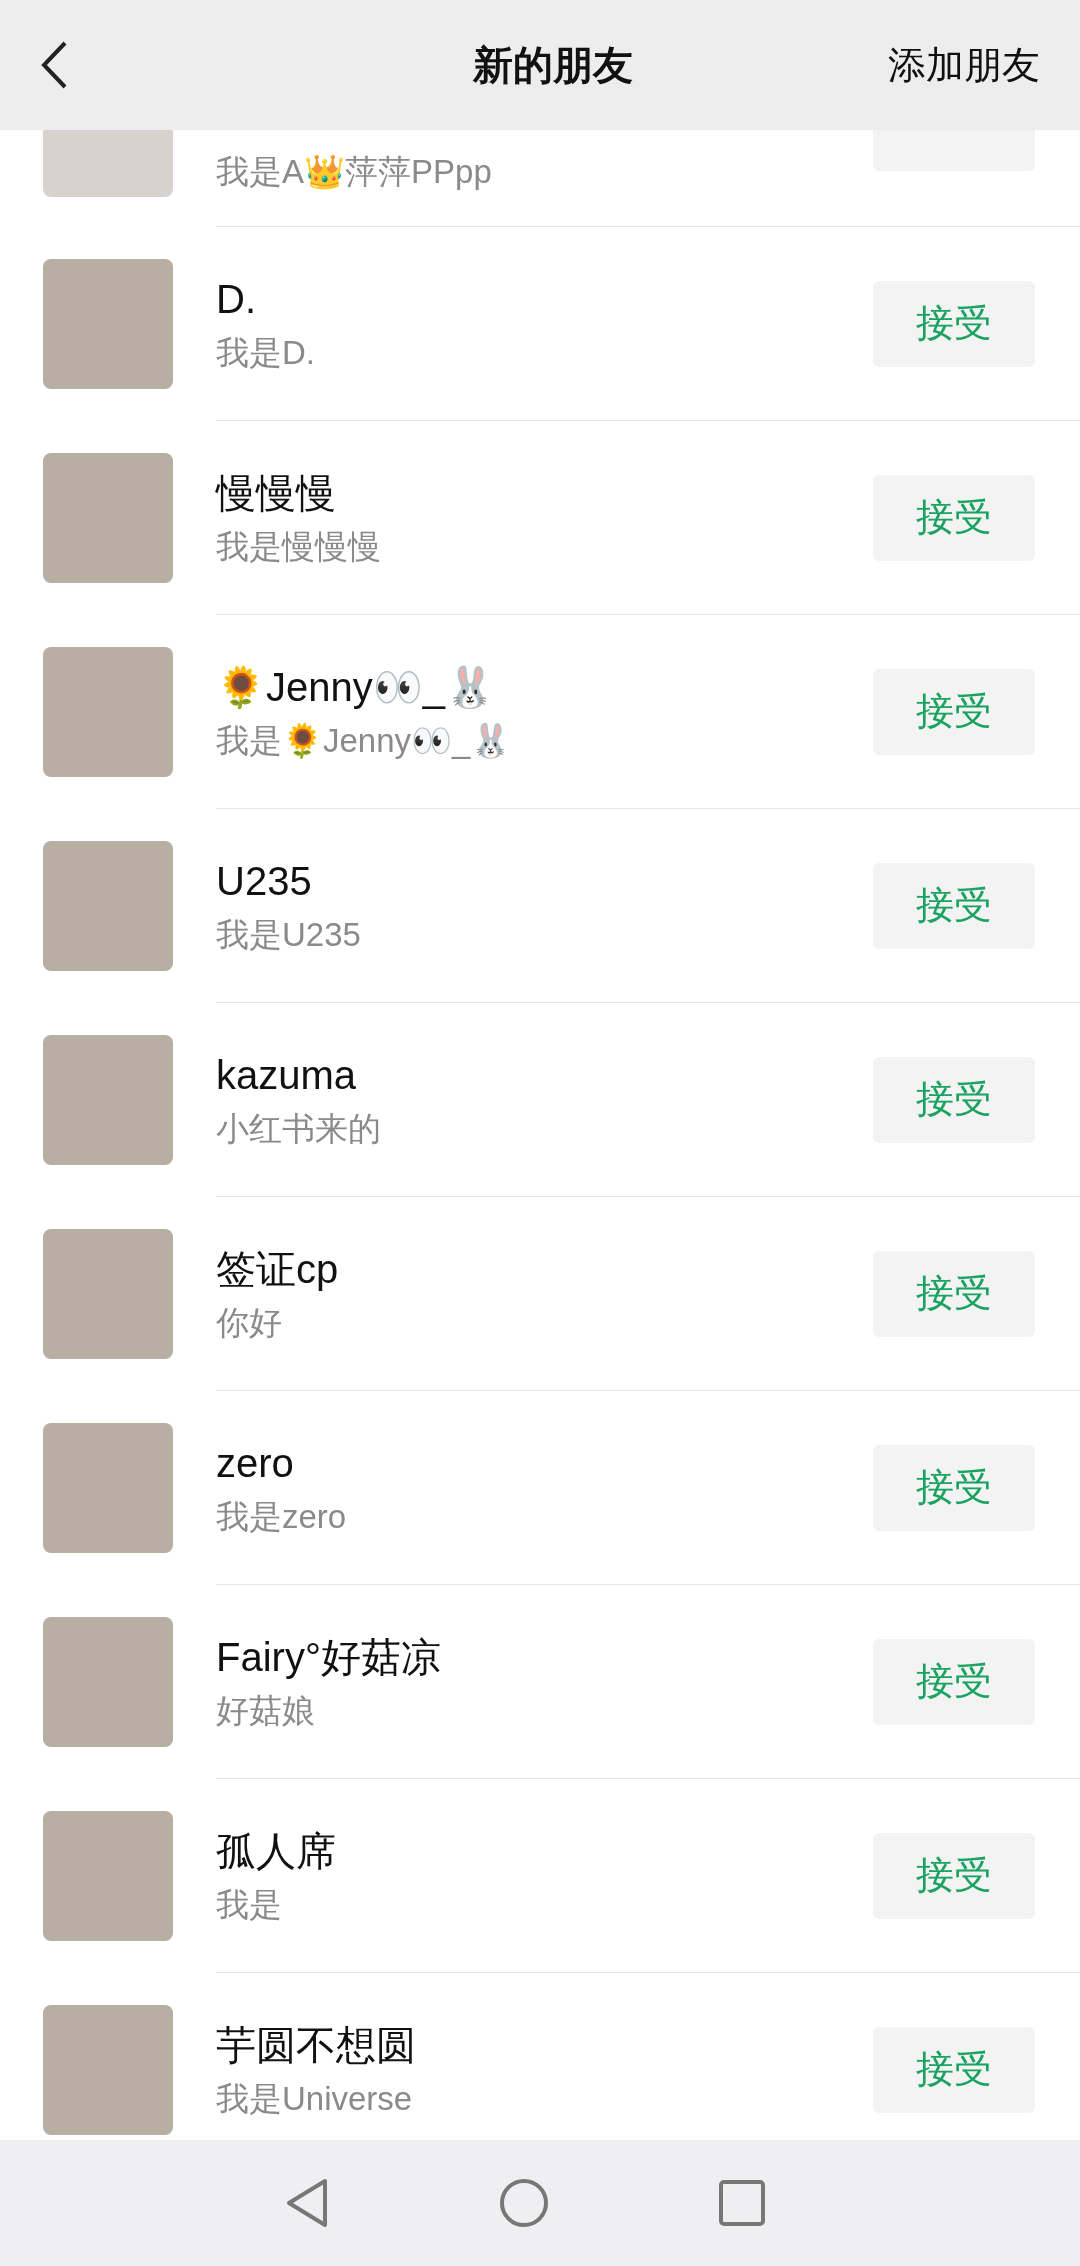  Describe the element at coordinates (524, 2203) in the screenshot. I see `home-icon` at that location.